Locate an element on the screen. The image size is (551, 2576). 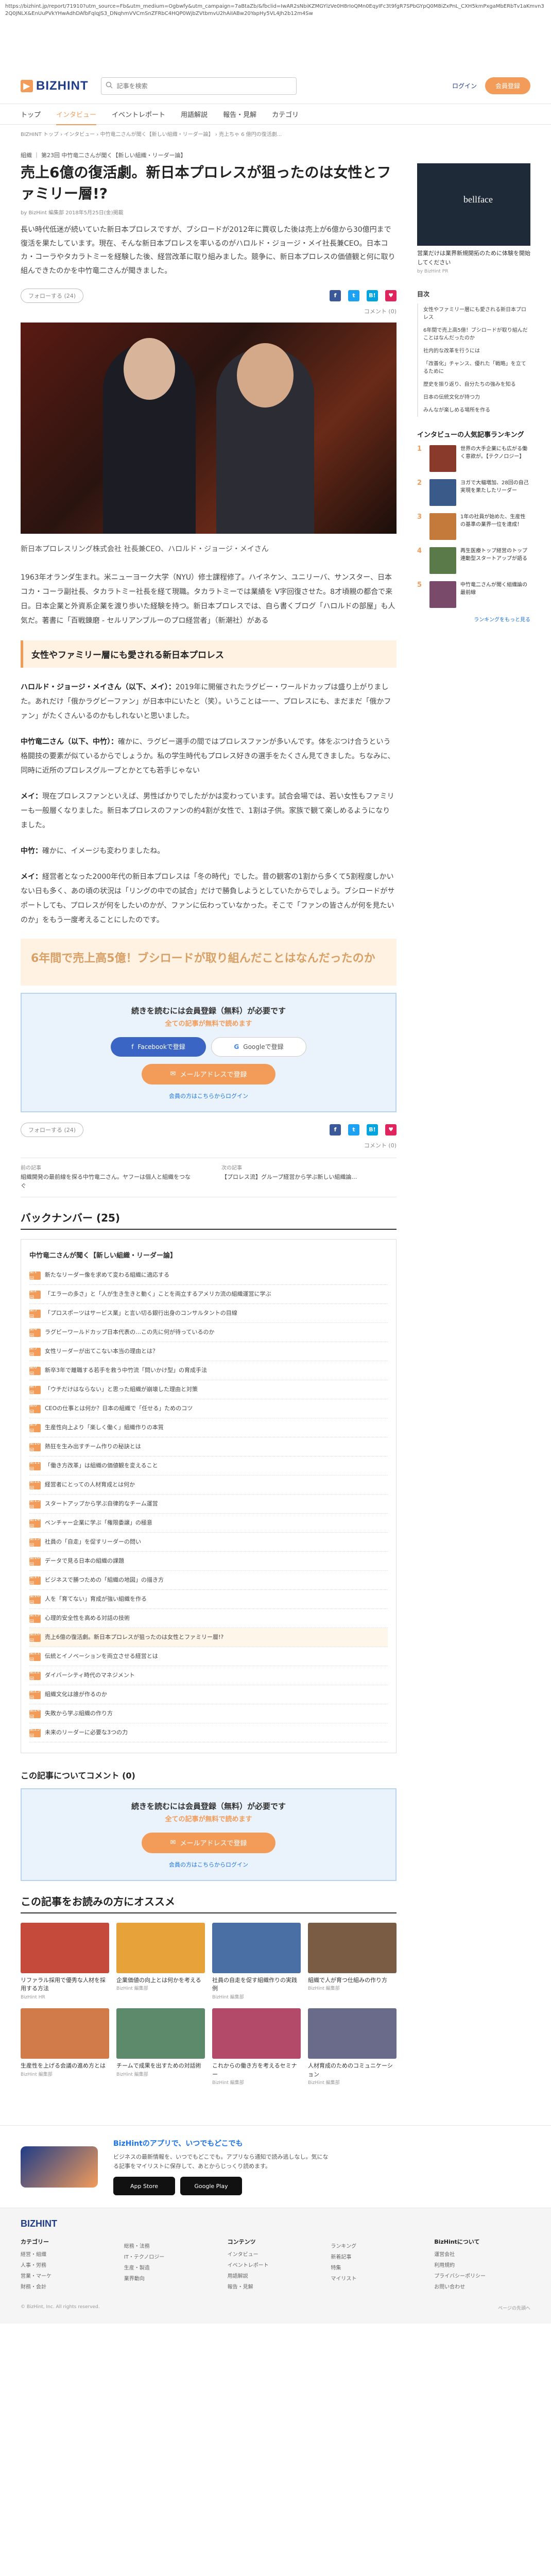
ranking-item: 3 1年の社員が始めた、生産性の基準の業界一位を達成！ is located at coordinates (473, 526).